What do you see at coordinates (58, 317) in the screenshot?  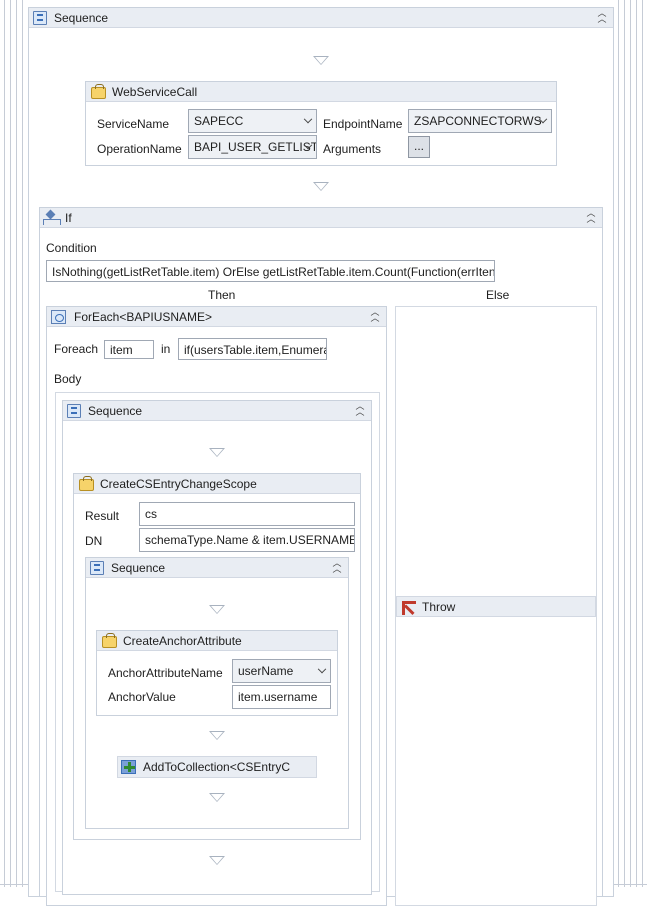 I see `foreach-icon` at bounding box center [58, 317].